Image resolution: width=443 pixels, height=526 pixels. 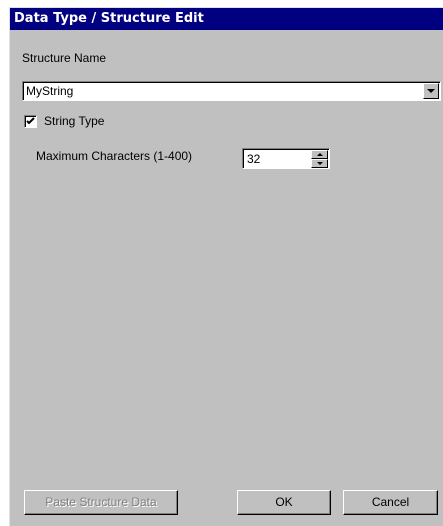 I want to click on window-title: Data Type / Structure Edit, so click(x=109, y=18).